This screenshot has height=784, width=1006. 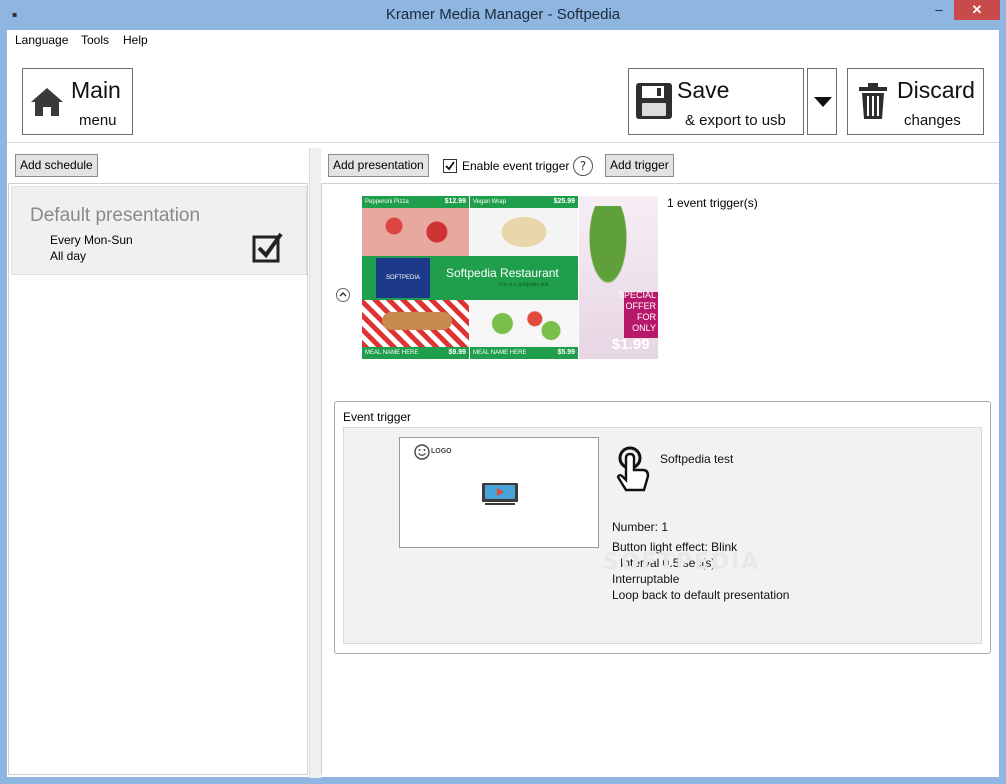 I want to click on collapse-button, so click(x=343, y=295).